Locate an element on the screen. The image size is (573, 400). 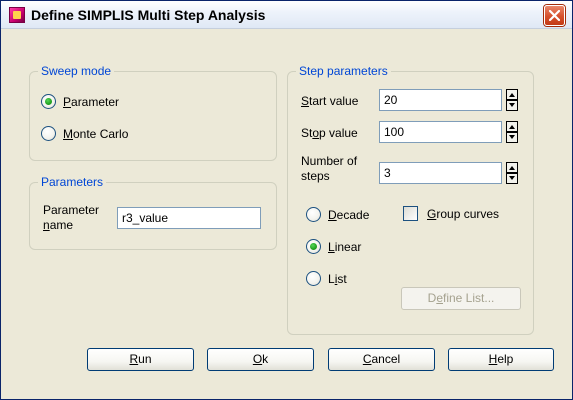
radio-parameter: Parameter is located at coordinates (116, 102).